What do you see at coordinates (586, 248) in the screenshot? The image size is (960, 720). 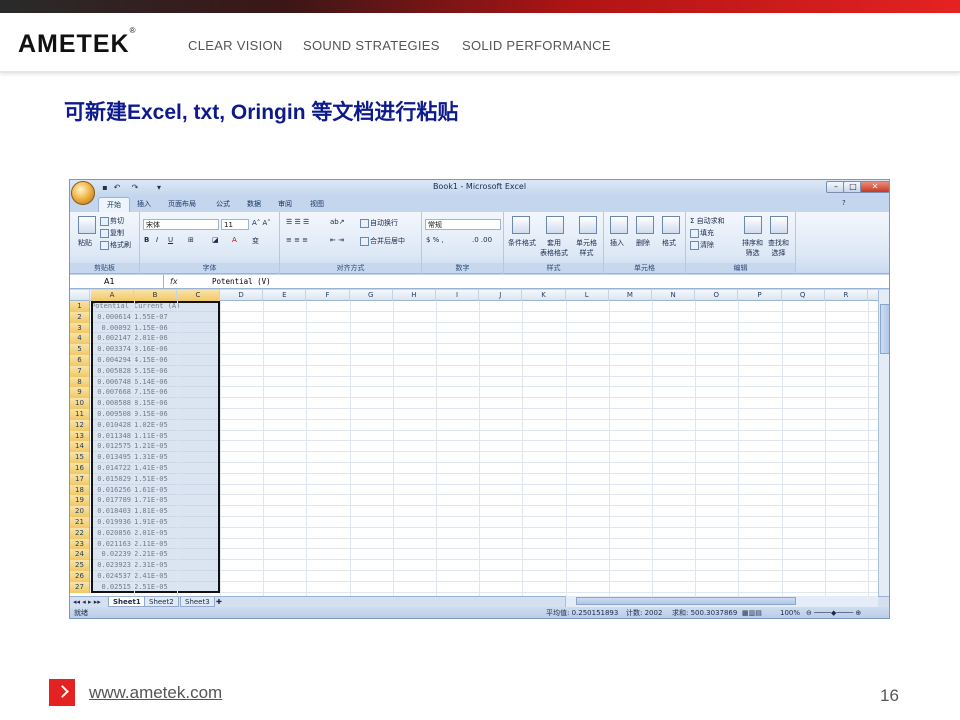 I see `cell-styles-button: 单元格 样式` at bounding box center [586, 248].